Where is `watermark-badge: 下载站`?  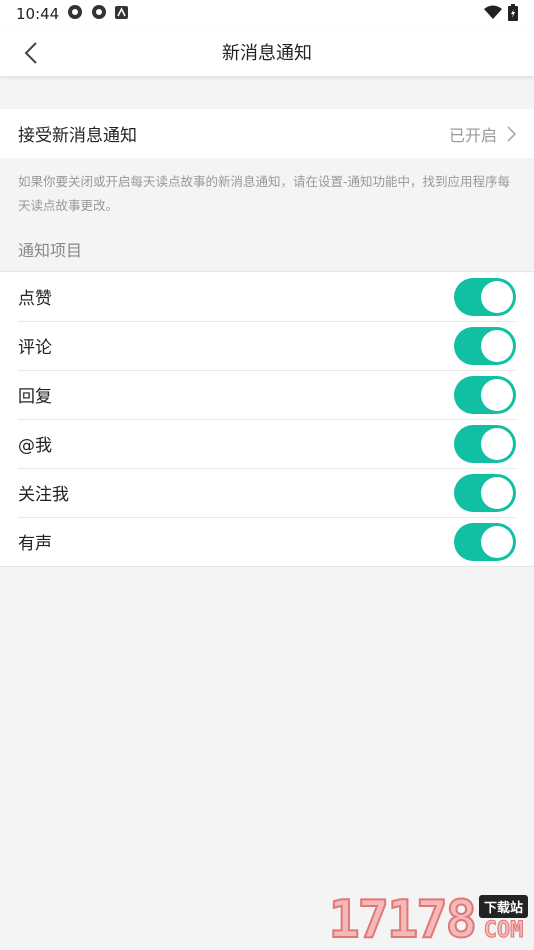 watermark-badge: 下载站 is located at coordinates (503, 906).